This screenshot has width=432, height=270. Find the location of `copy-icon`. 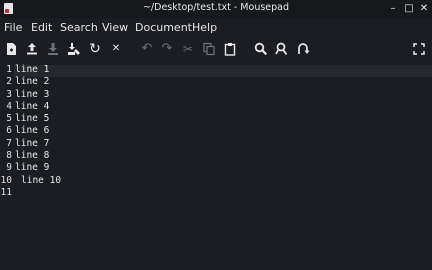

copy-icon is located at coordinates (209, 49).